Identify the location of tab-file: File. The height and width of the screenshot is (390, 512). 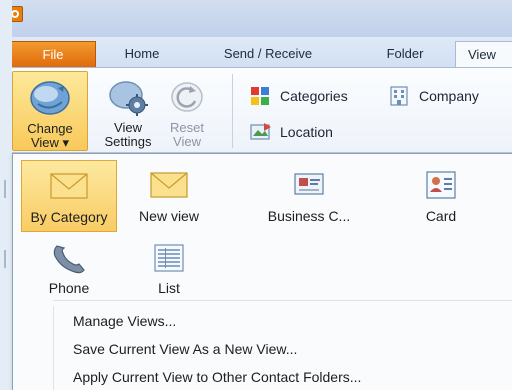
(53, 54).